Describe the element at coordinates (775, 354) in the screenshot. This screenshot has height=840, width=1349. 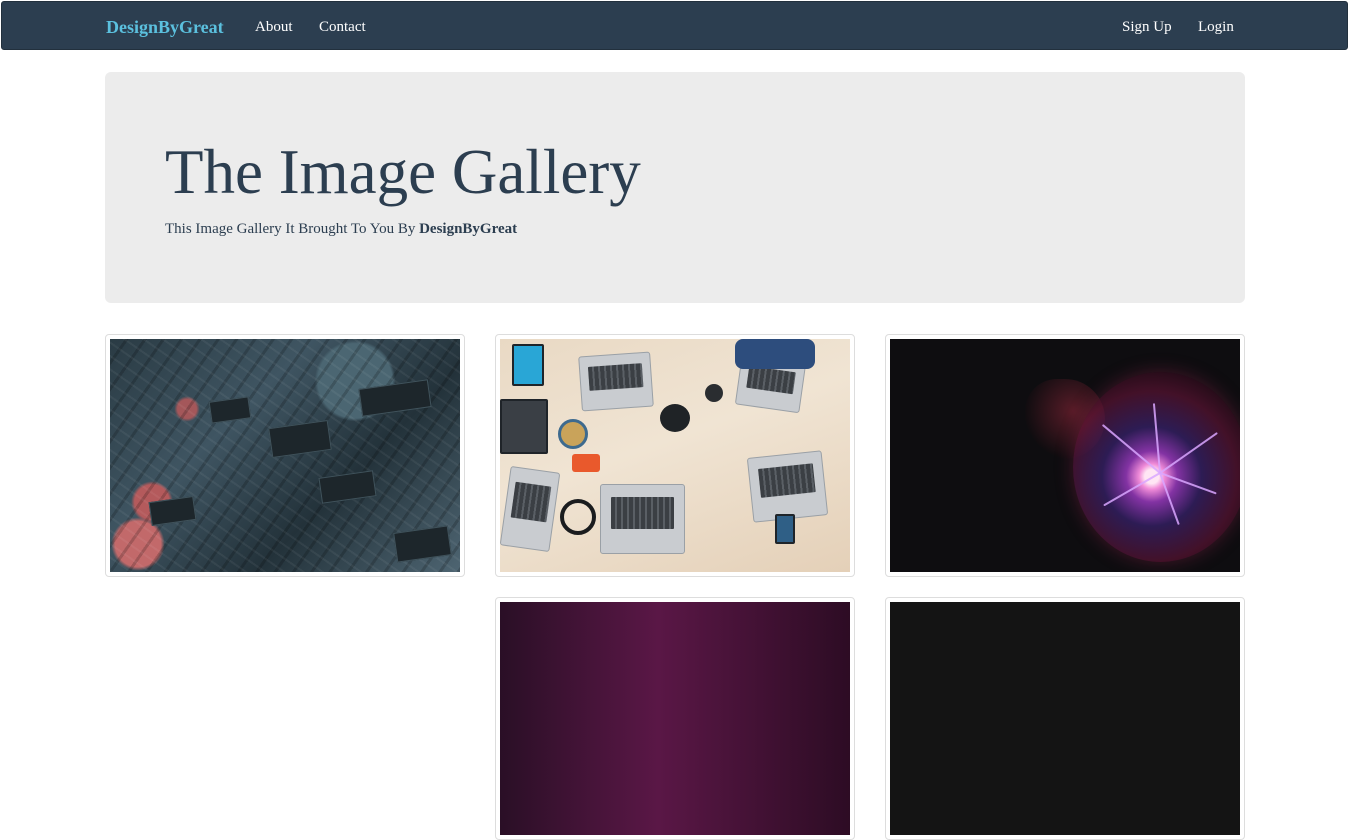
I see `hand-shape` at that location.